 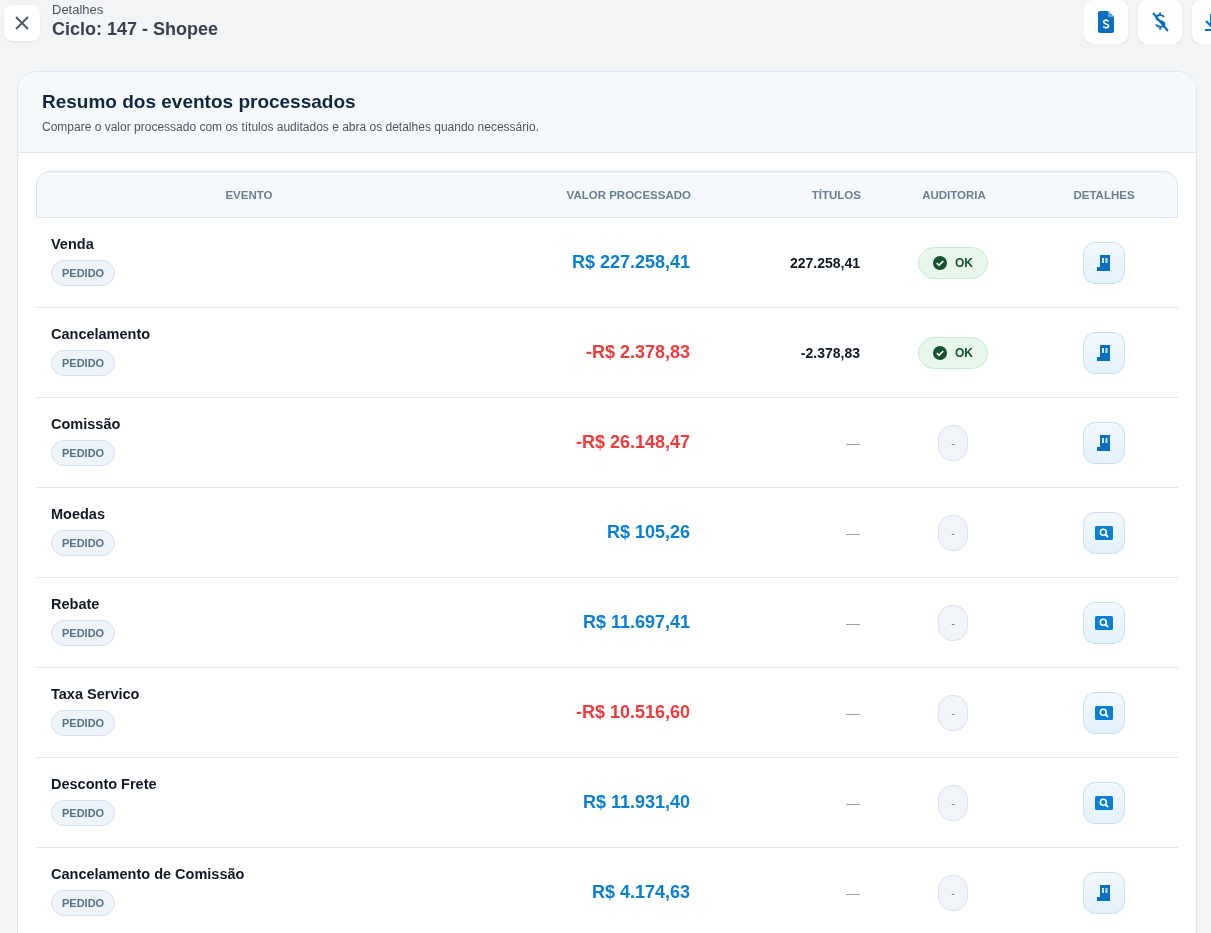 I want to click on no-dollar-button, so click(x=1160, y=22).